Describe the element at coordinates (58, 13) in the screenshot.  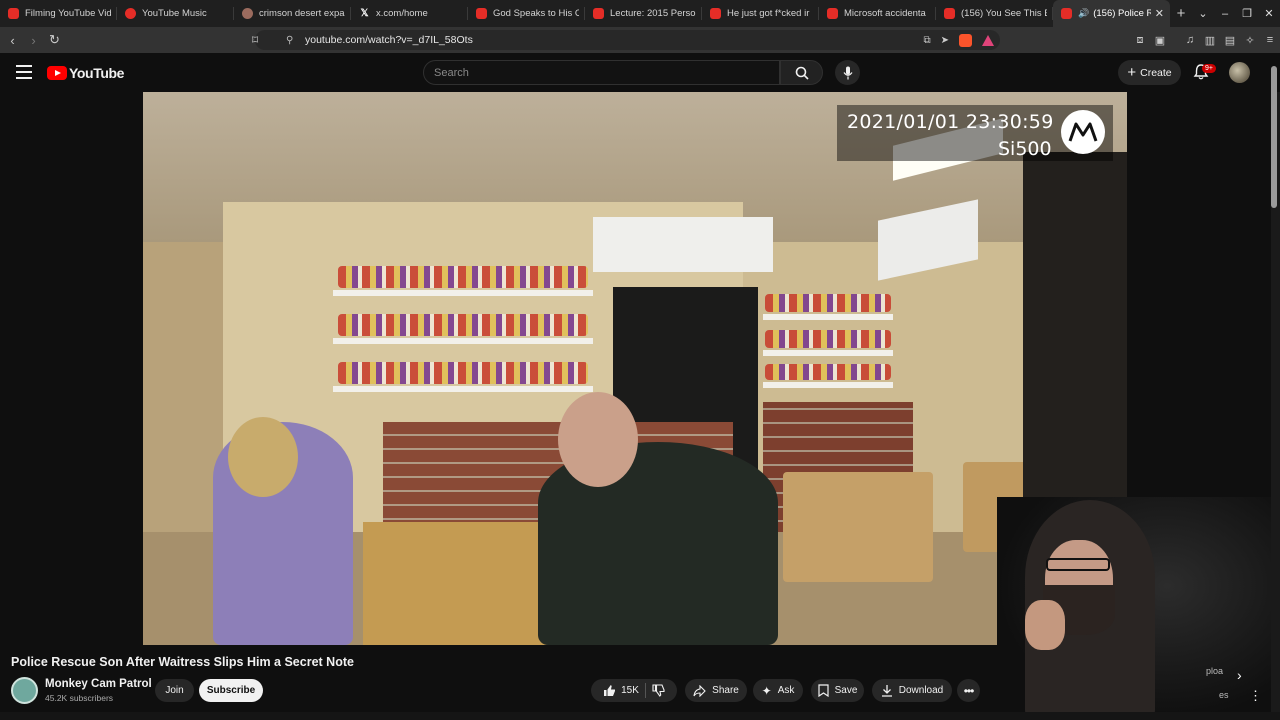
I see `browser-tab: Filming YouTube Vid` at that location.